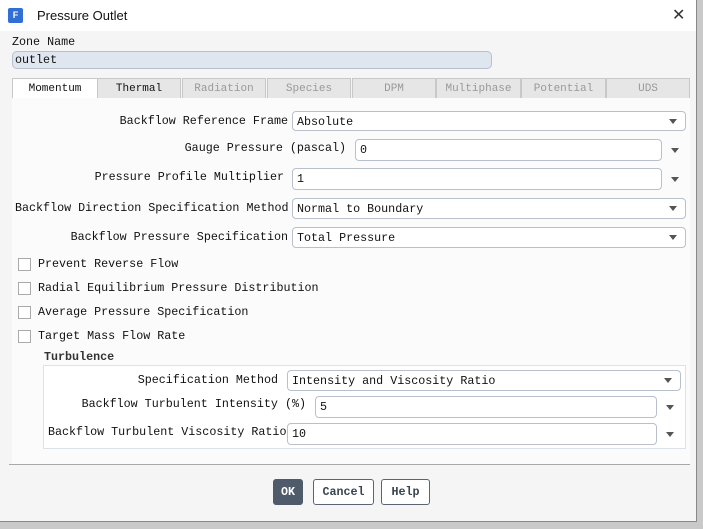  What do you see at coordinates (348, 15) in the screenshot?
I see `title-bar: F Pressure Outlet ✕` at bounding box center [348, 15].